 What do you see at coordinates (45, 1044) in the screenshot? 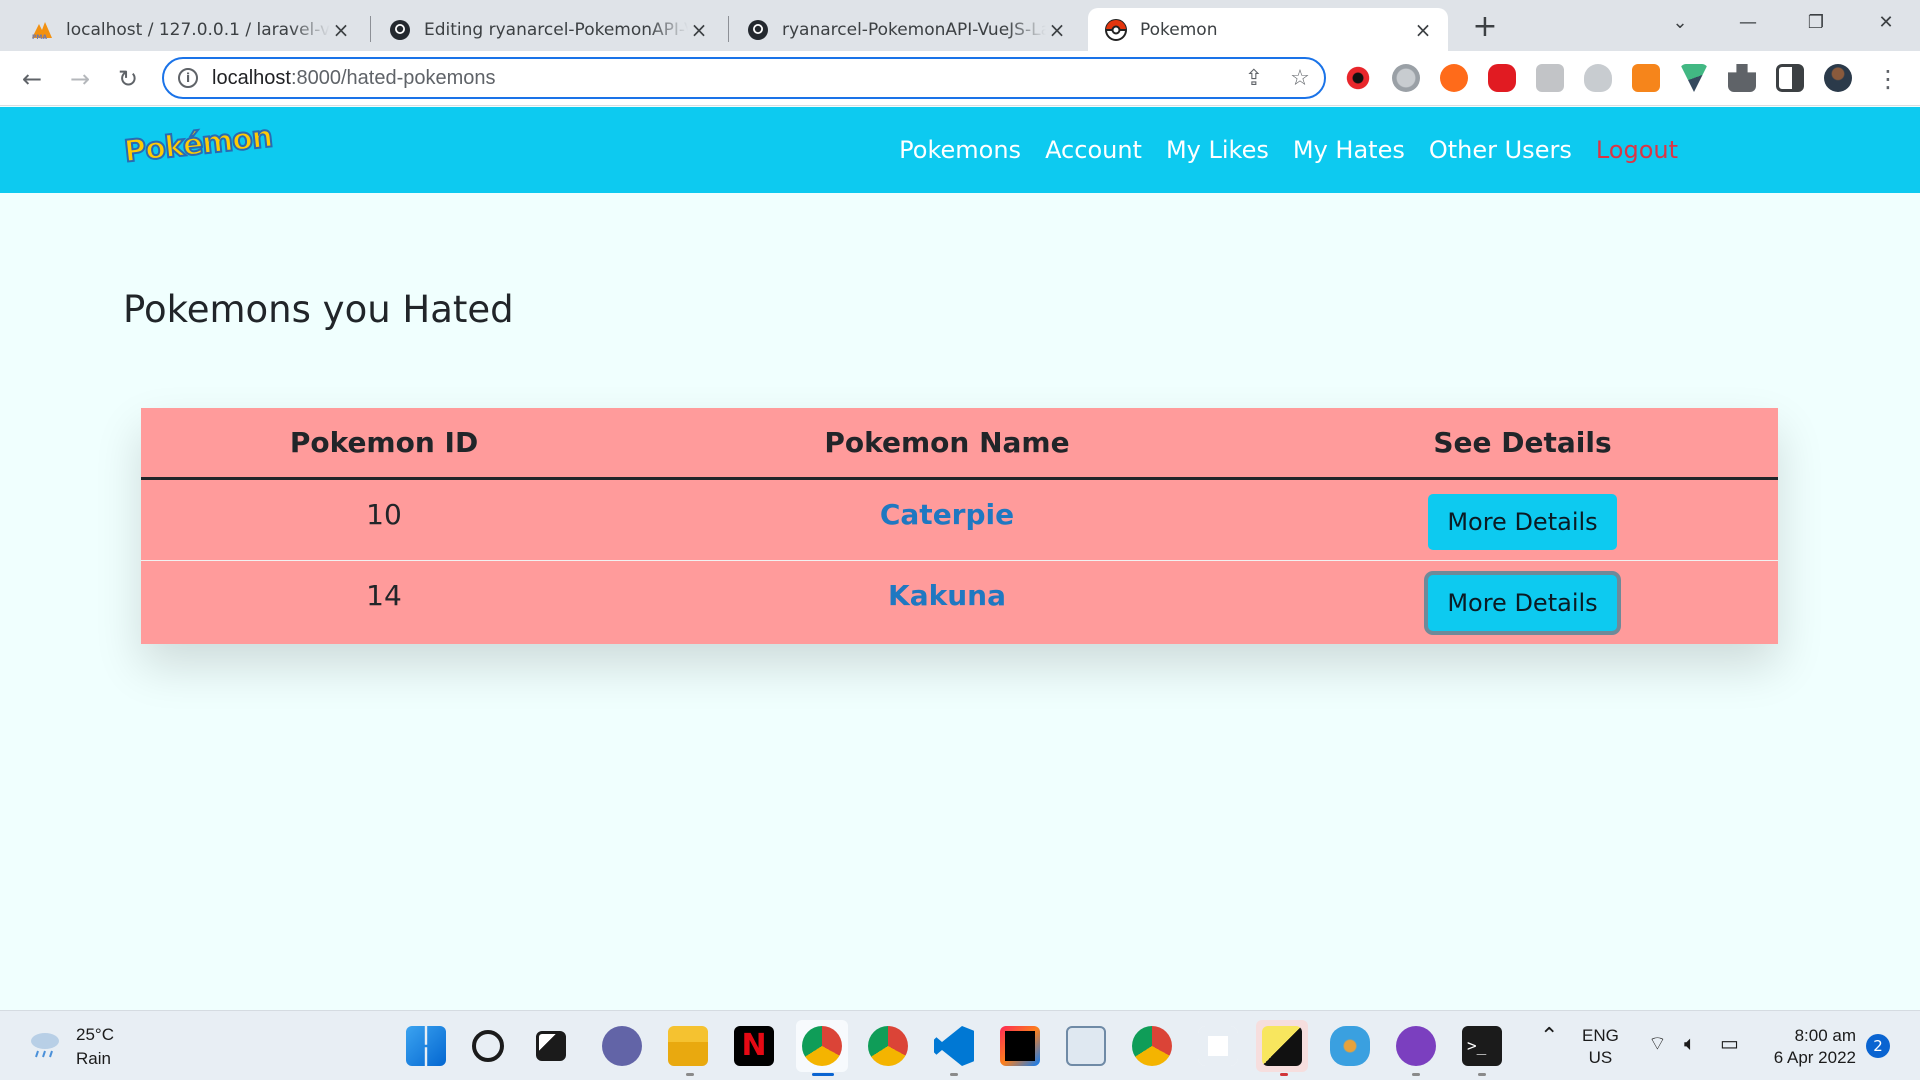
I see `rain-cloud-icon` at bounding box center [45, 1044].